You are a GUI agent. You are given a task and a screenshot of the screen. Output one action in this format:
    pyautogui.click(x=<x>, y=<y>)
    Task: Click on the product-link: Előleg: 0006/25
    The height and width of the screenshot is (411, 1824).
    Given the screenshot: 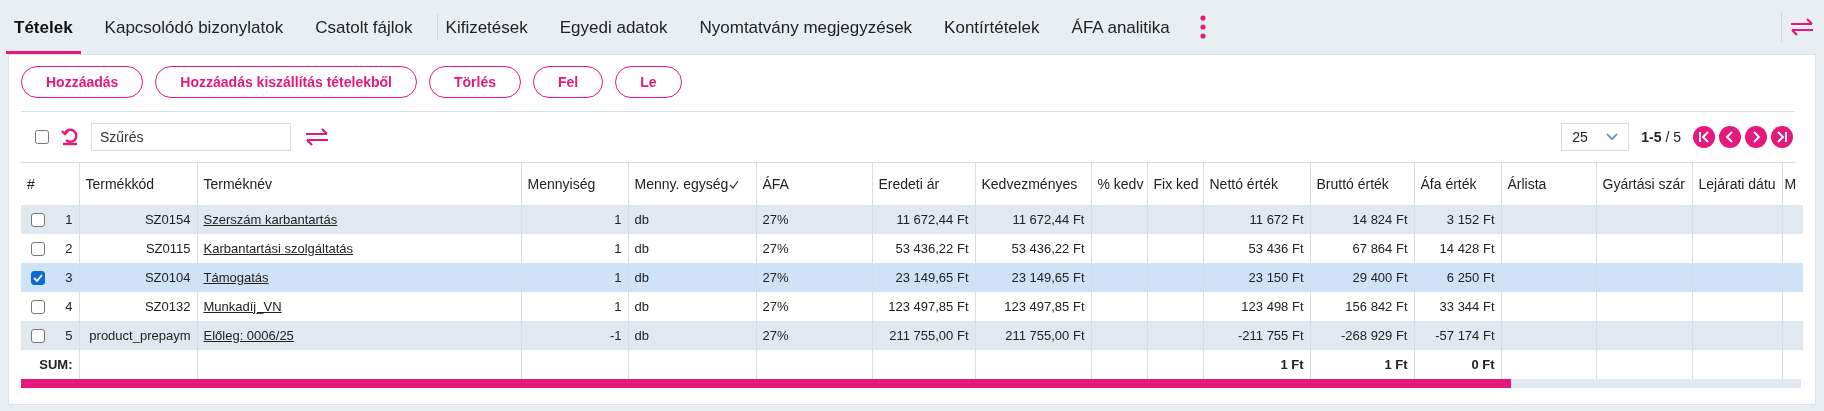 What is the action you would take?
    pyautogui.click(x=248, y=335)
    